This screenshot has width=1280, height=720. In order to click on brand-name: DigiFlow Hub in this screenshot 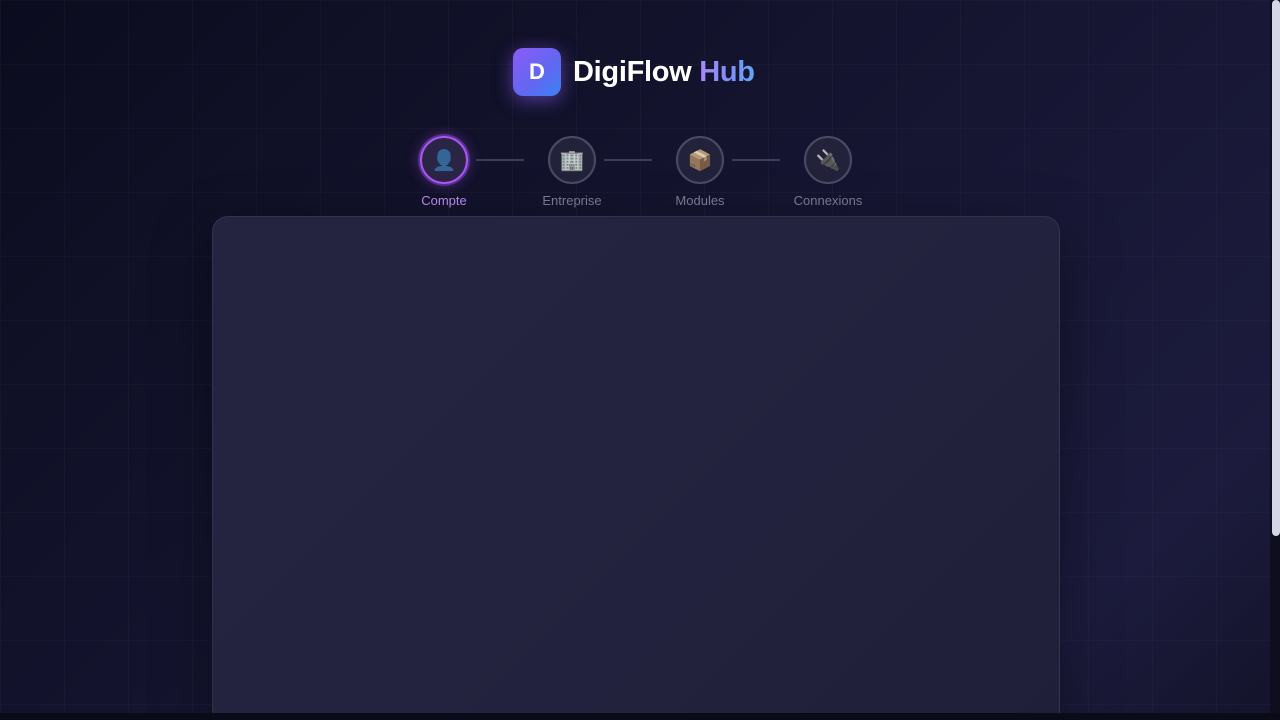, I will do `click(664, 72)`.